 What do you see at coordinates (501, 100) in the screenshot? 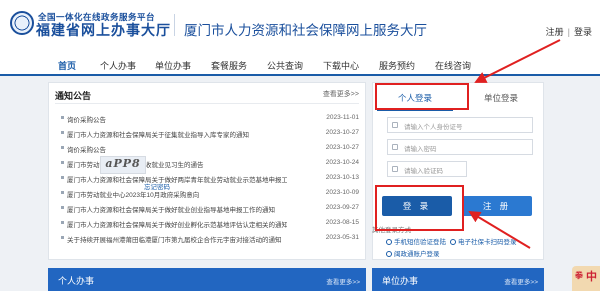
I see `tab-unit-login: 单位登录` at bounding box center [501, 100].